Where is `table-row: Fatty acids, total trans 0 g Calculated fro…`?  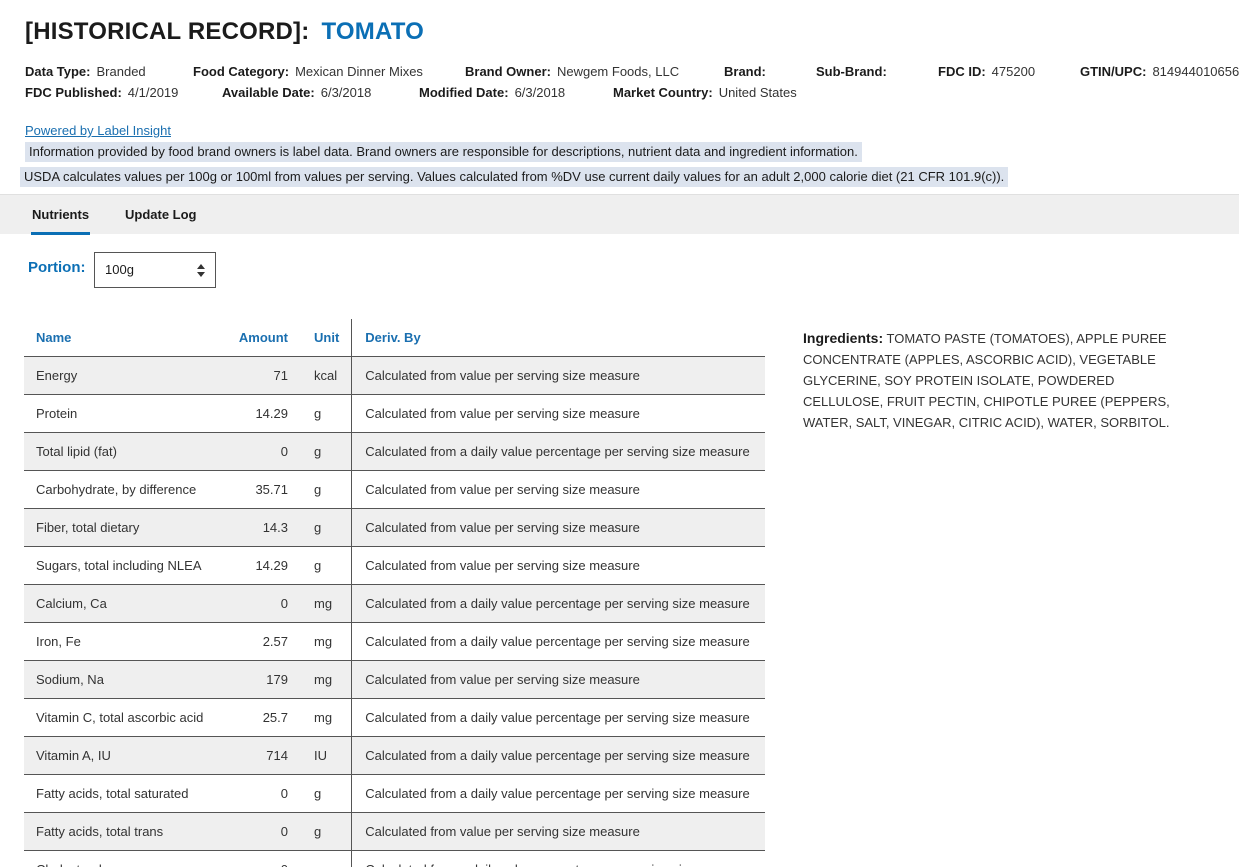
table-row: Fatty acids, total trans 0 g Calculated fro… is located at coordinates (394, 831).